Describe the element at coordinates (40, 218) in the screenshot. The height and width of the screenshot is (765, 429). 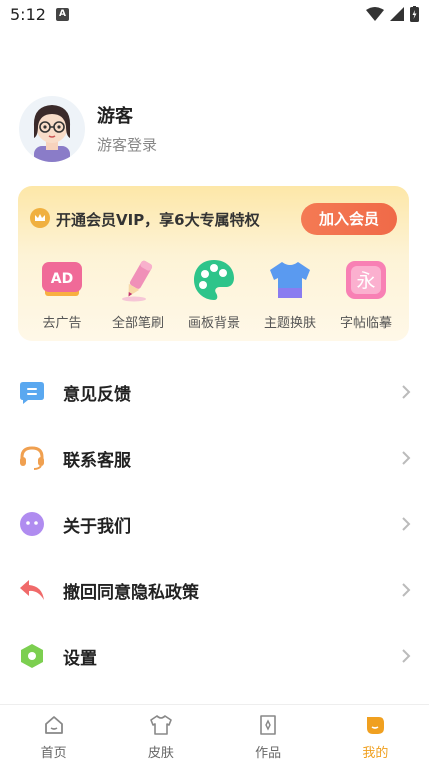
I see `crown-icon` at that location.